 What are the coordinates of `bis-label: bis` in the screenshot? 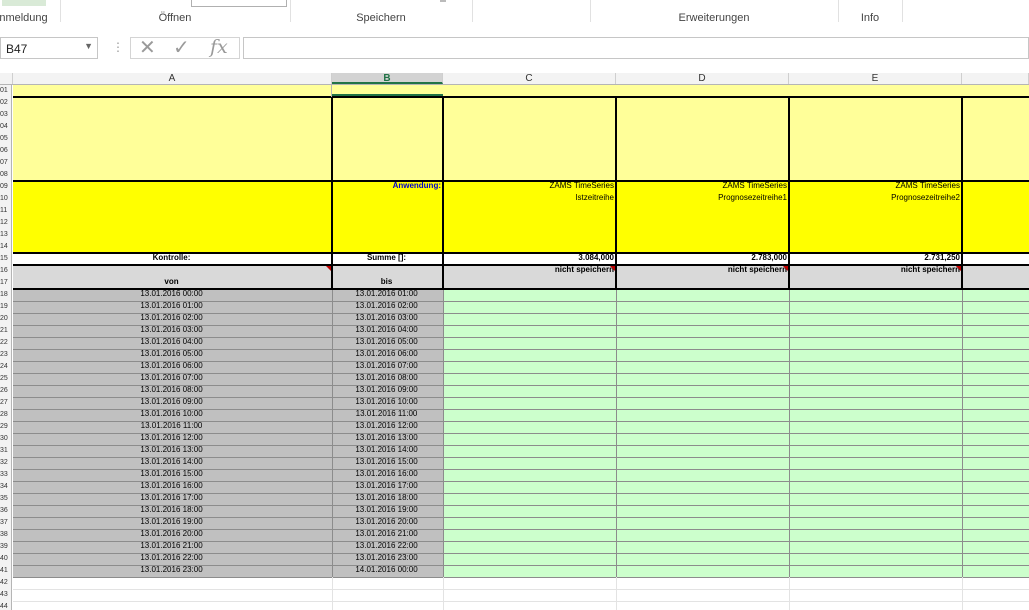 It's located at (386, 281).